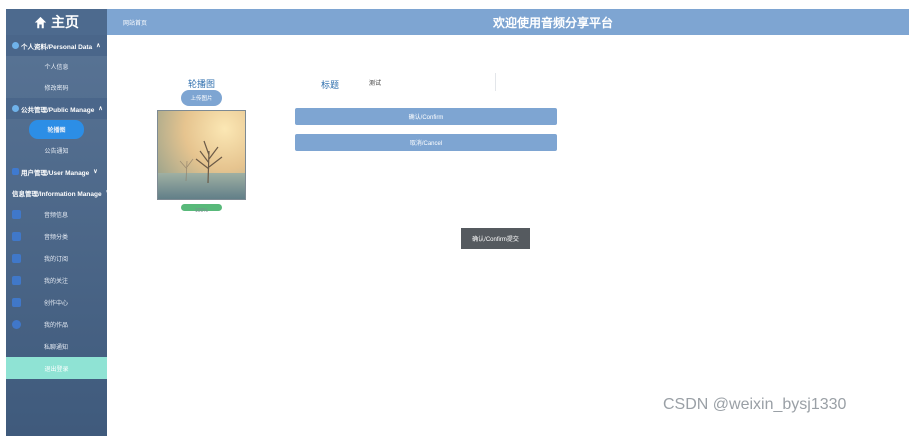 Image resolution: width=915 pixels, height=436 pixels. I want to click on sidebar-item-label: 我的作品, so click(56, 325).